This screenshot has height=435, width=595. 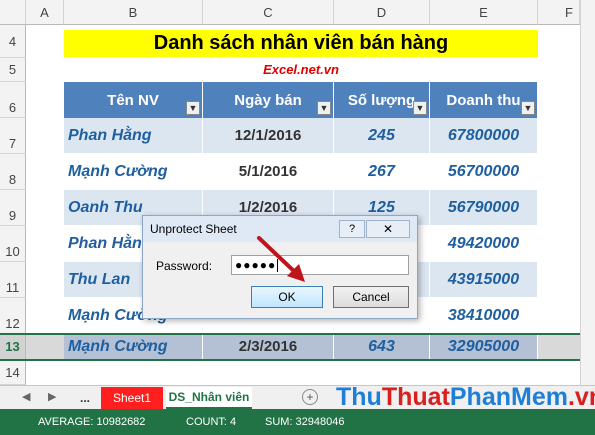 I want to click on header-label: Ngày bán, so click(x=268, y=100).